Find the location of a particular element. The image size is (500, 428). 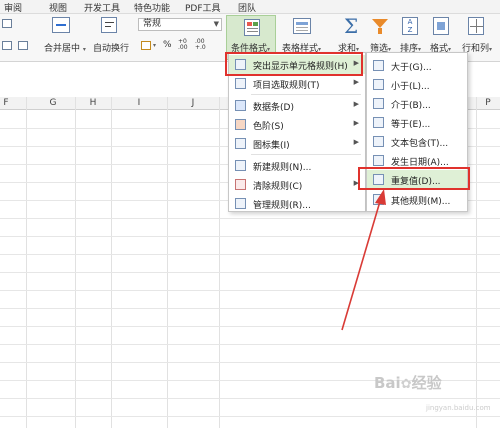

baidu-watermark: Bai✿经验 is located at coordinates (408, 383).